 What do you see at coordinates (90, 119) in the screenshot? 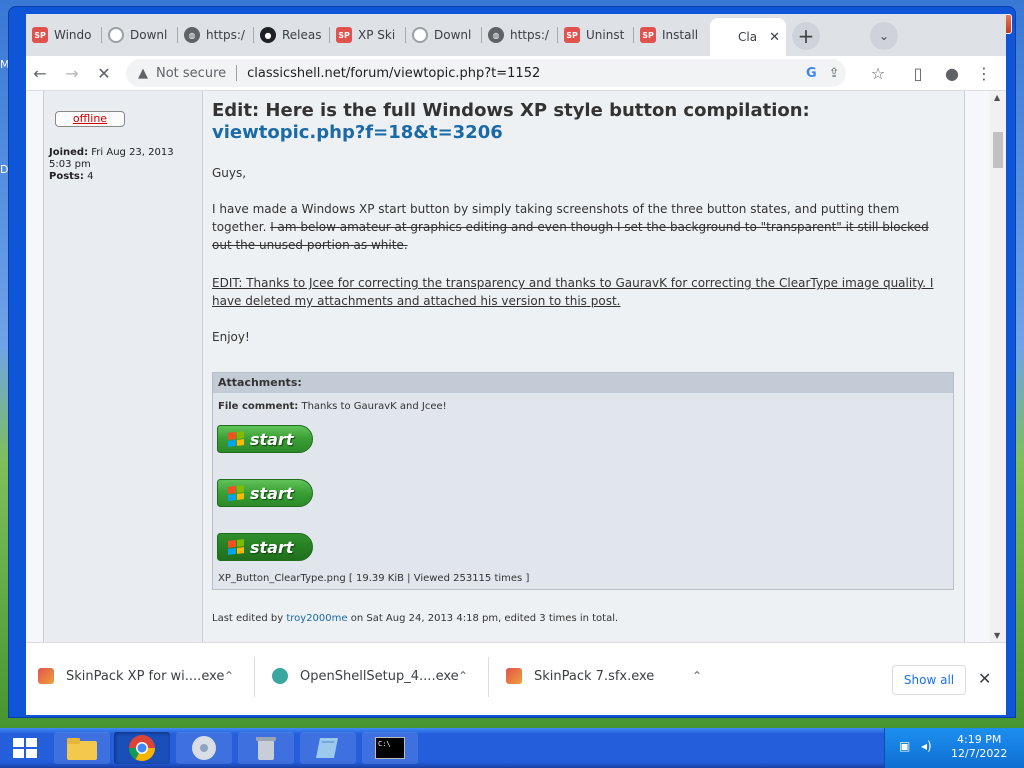
I see `online-status-badge: offline` at bounding box center [90, 119].